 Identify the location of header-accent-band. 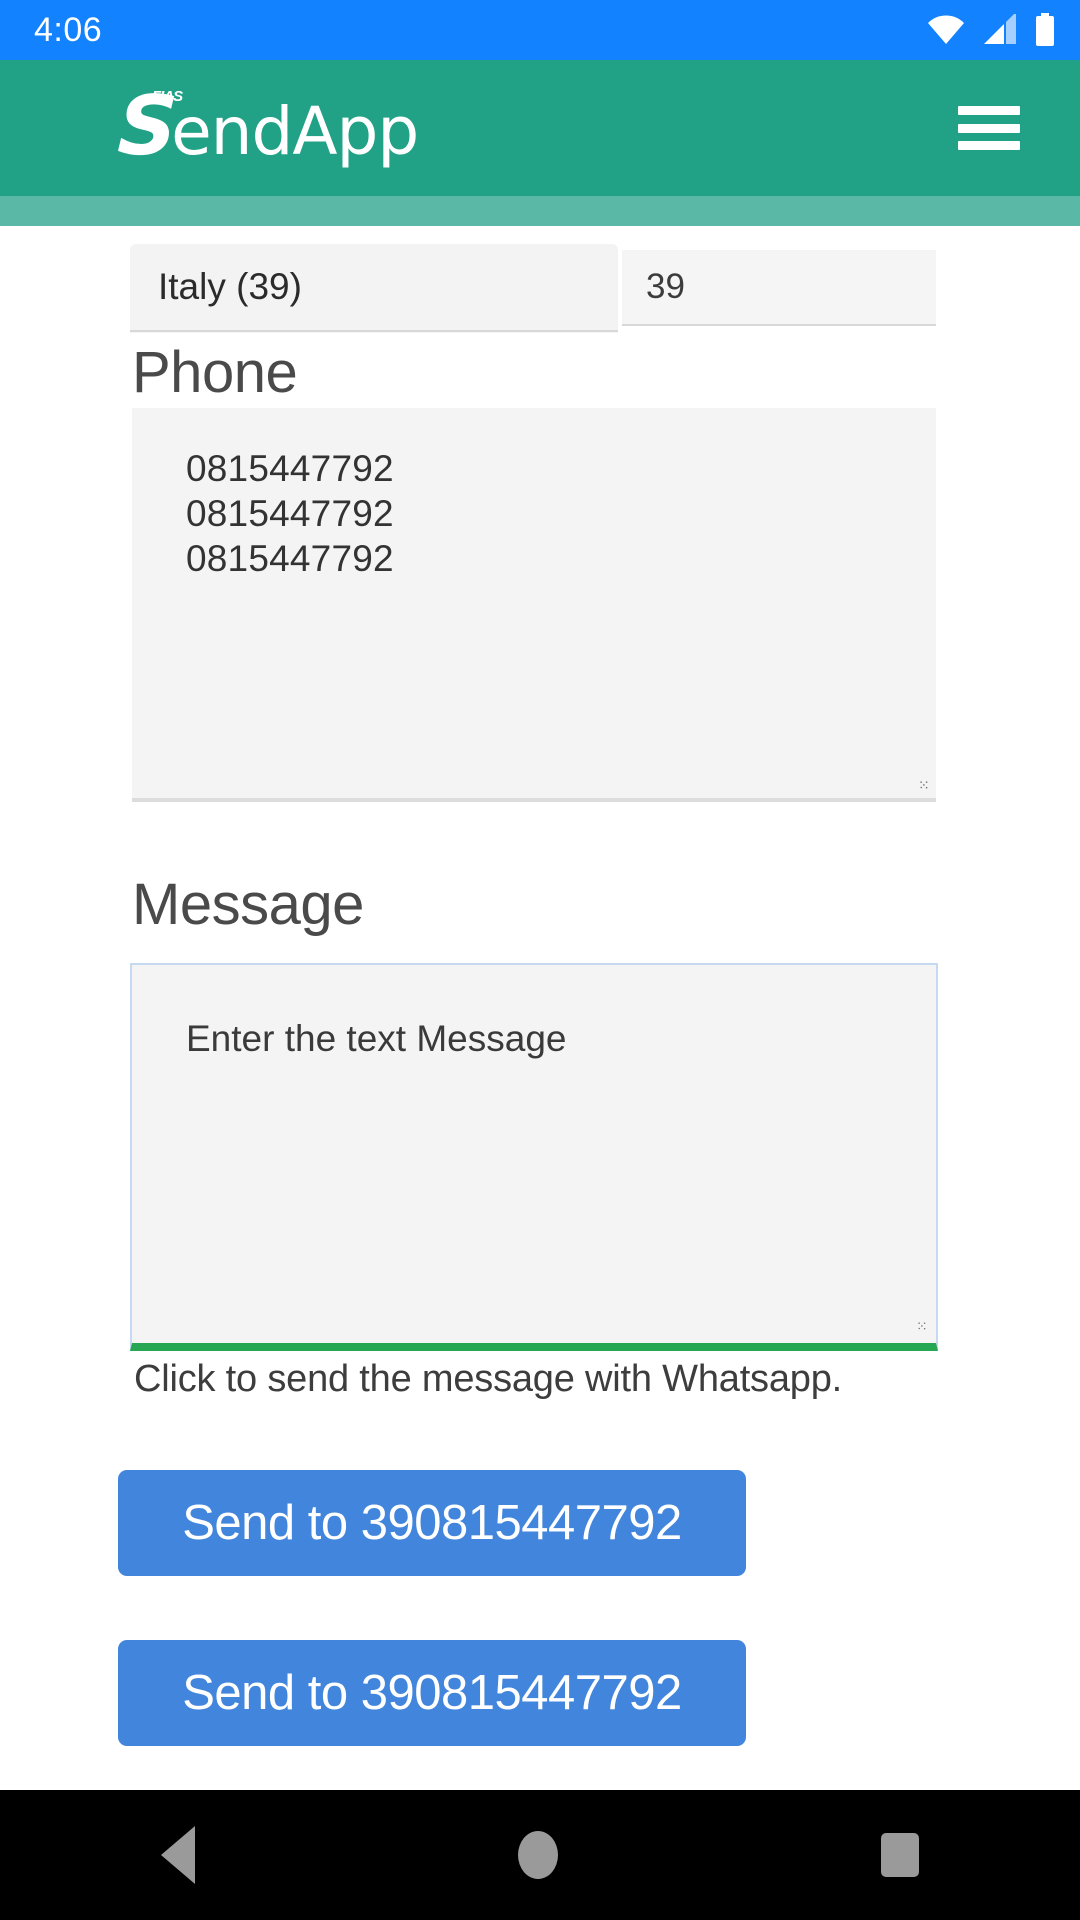
(540, 211).